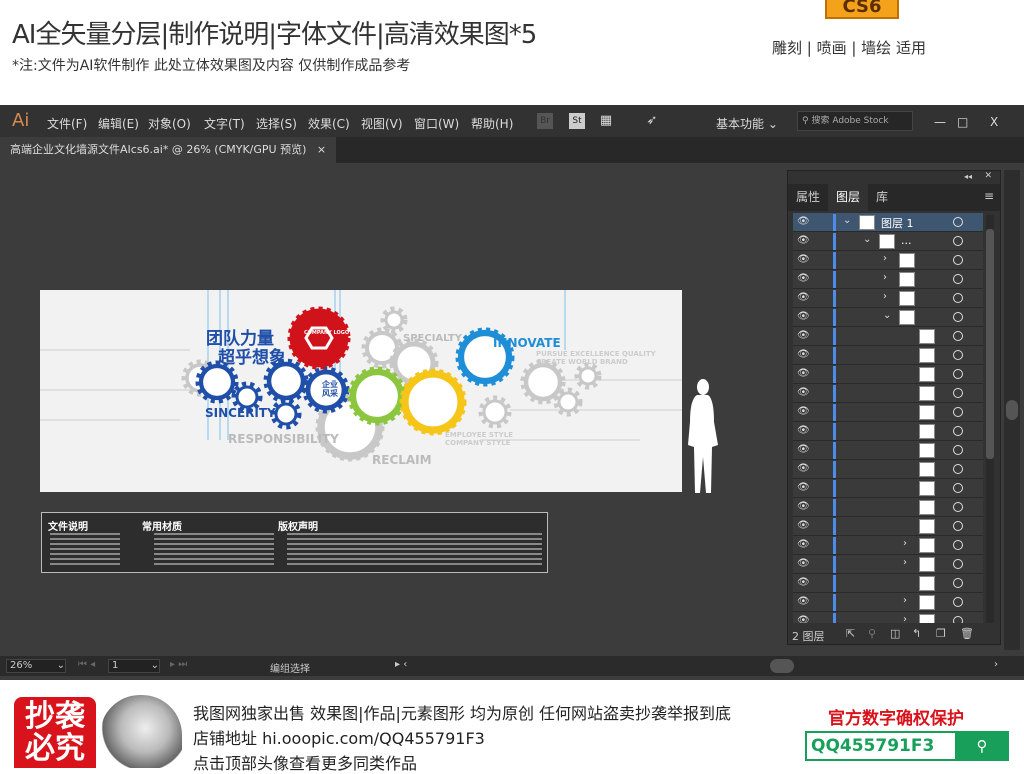 The image size is (1024, 774). What do you see at coordinates (940, 122) in the screenshot?
I see `minimize-button: —` at bounding box center [940, 122].